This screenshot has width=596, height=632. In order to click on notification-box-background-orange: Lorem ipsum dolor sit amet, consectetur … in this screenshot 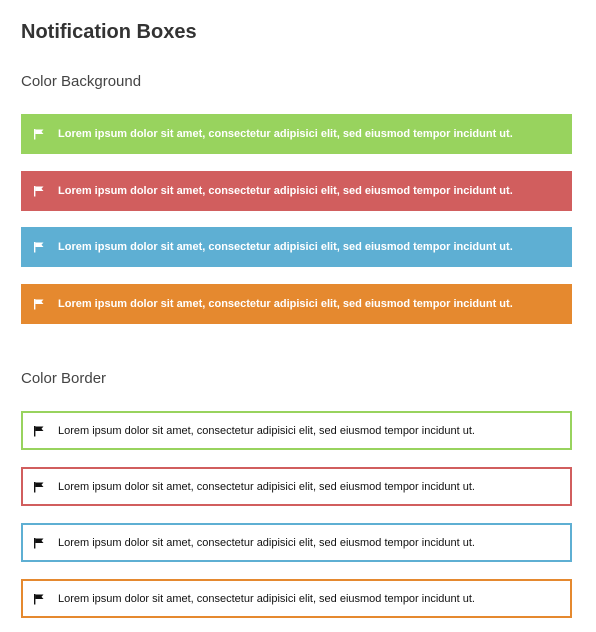, I will do `click(296, 304)`.